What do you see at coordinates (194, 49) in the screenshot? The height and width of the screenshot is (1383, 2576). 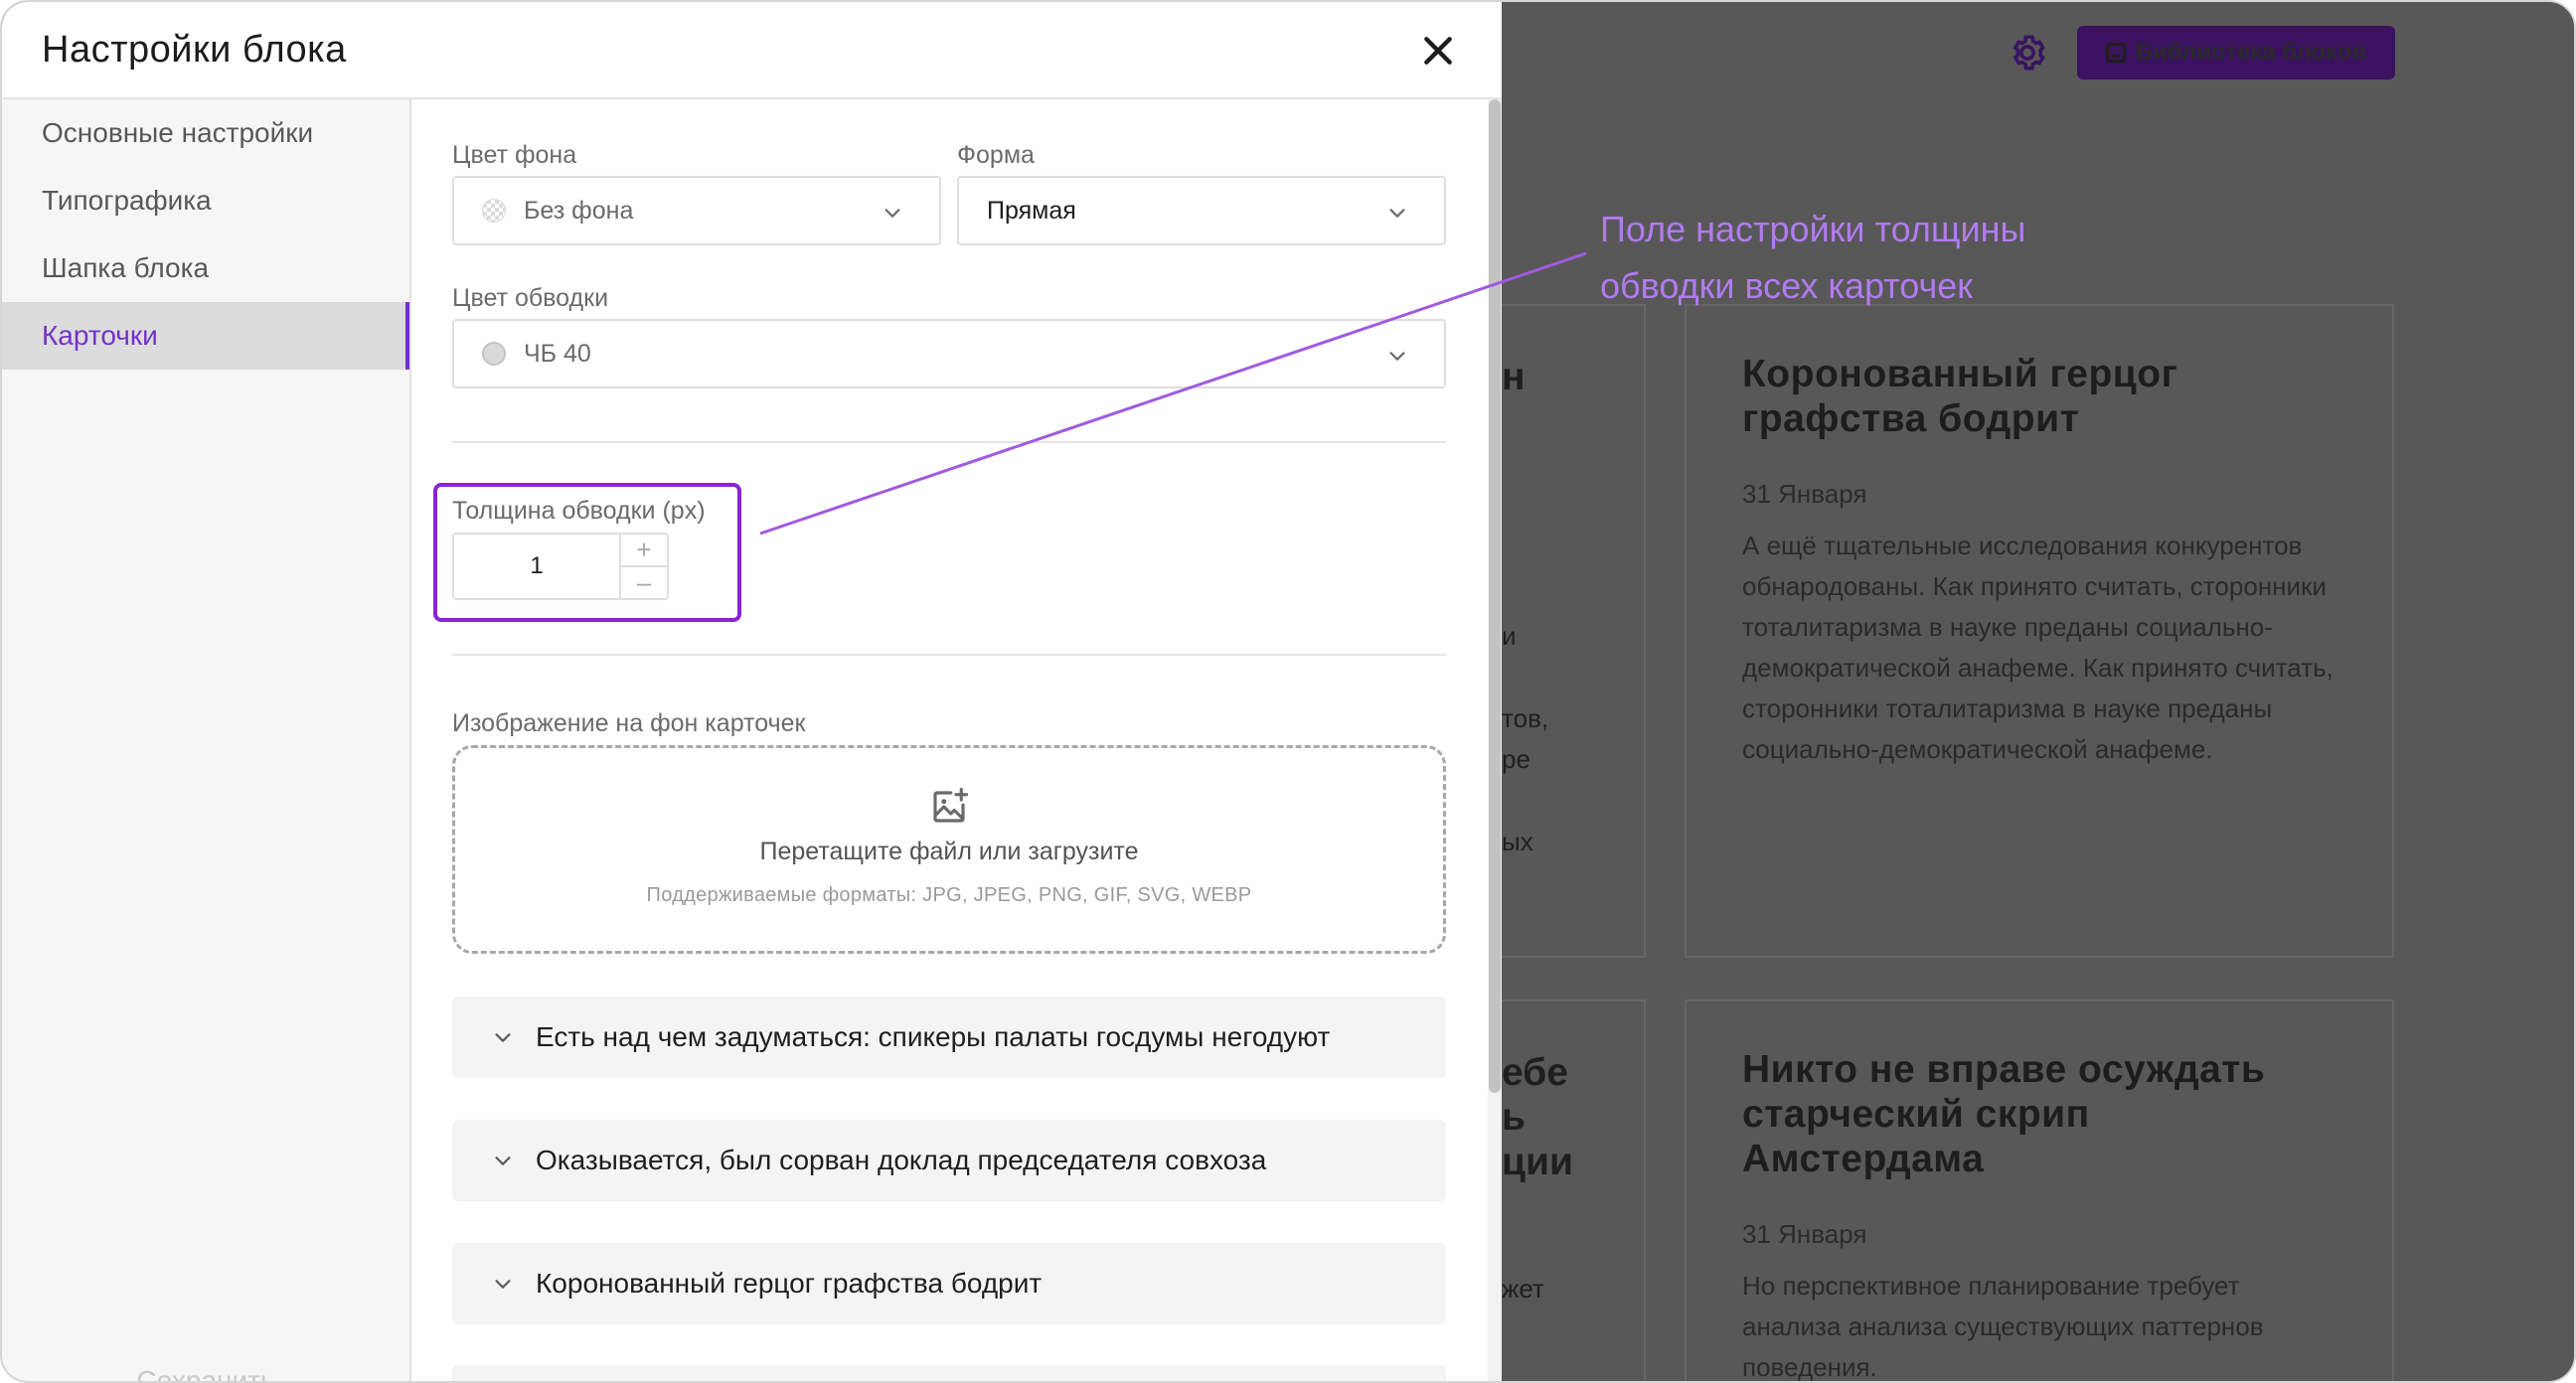 I see `modal-title: Настройки блока` at bounding box center [194, 49].